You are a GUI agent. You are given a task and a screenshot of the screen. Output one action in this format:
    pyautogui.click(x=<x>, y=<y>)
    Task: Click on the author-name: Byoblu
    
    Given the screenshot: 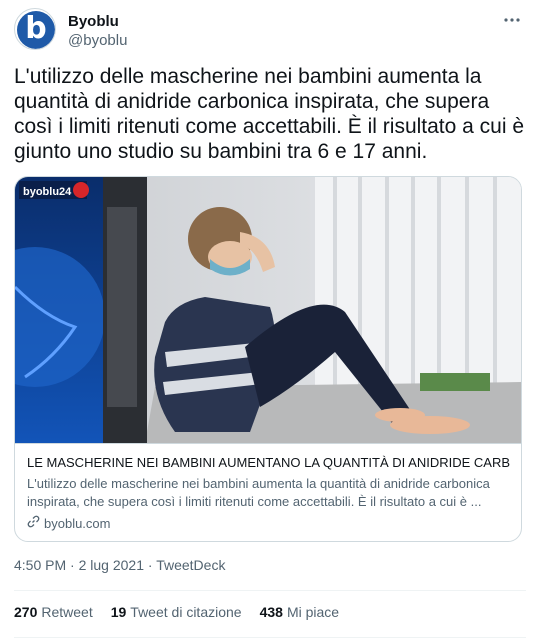 What is the action you would take?
    pyautogui.click(x=93, y=21)
    